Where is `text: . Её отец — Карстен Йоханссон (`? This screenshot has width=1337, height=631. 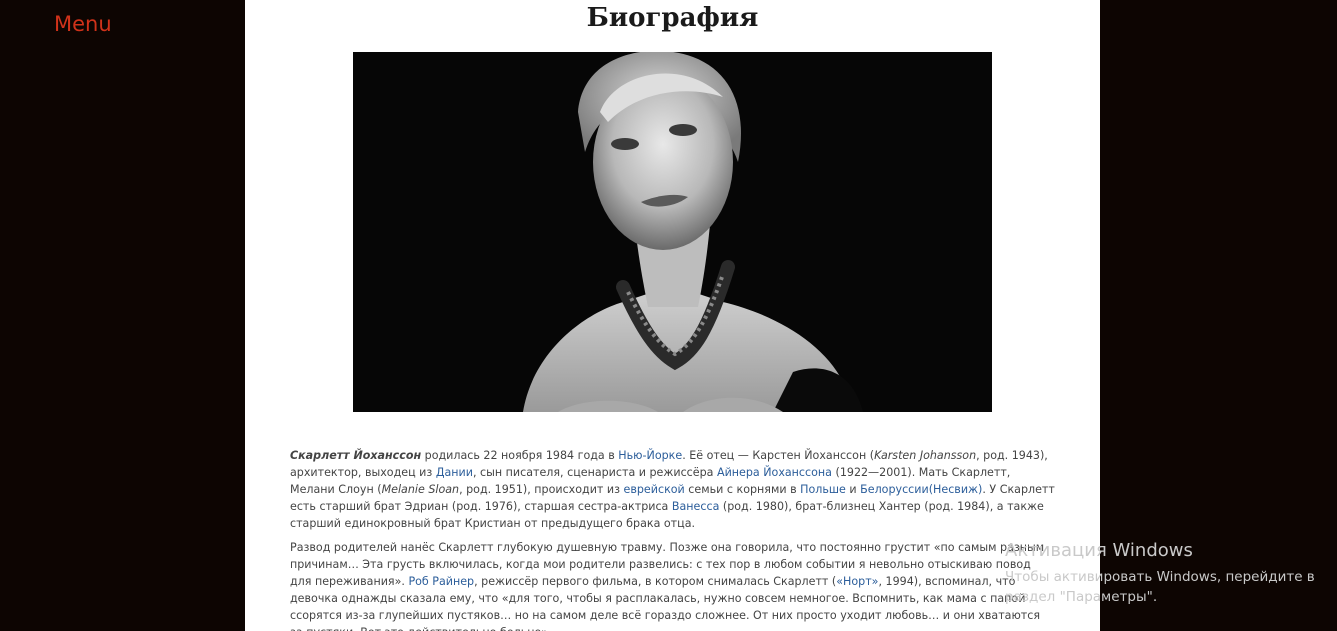 text: . Её отец — Карстен Йоханссон ( is located at coordinates (778, 455).